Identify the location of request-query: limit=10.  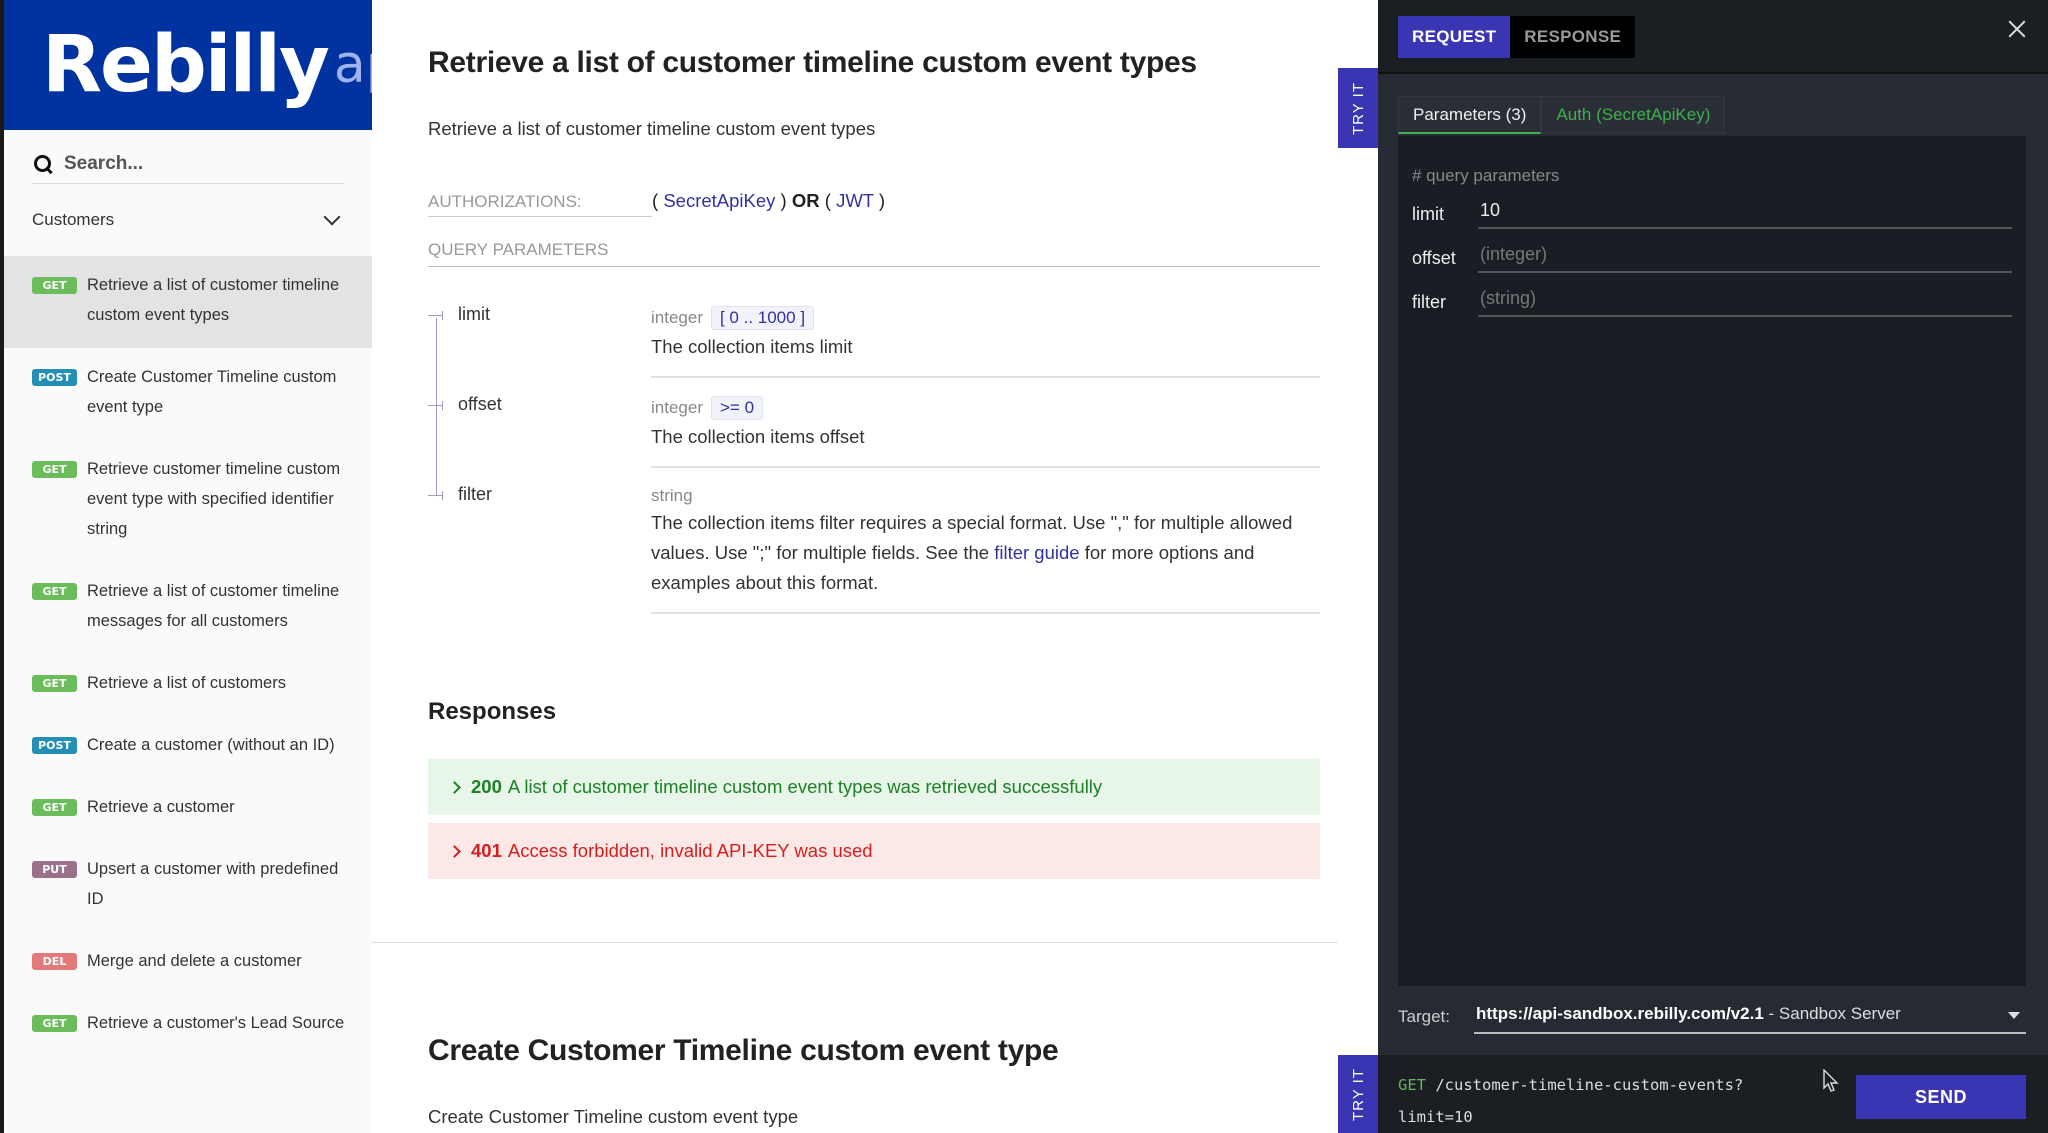
(1435, 1117).